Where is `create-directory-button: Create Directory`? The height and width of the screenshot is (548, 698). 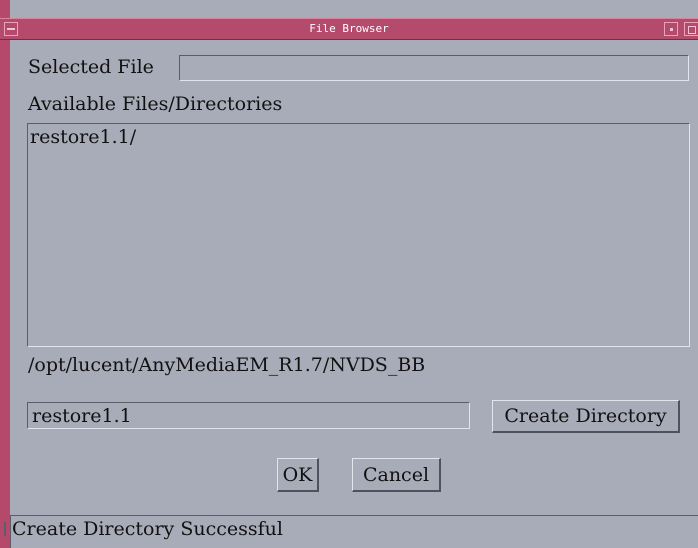
create-directory-button: Create Directory is located at coordinates (586, 416).